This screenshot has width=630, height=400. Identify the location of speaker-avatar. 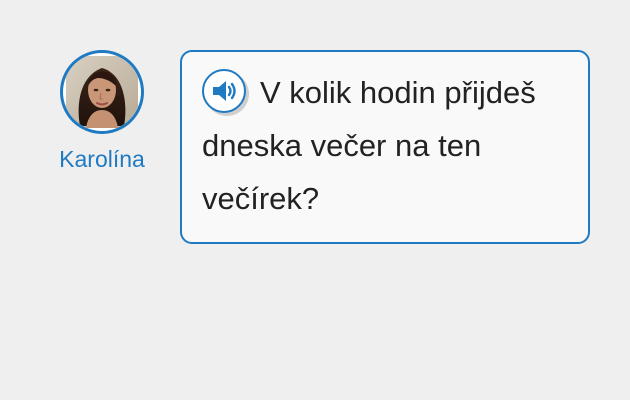
(102, 92).